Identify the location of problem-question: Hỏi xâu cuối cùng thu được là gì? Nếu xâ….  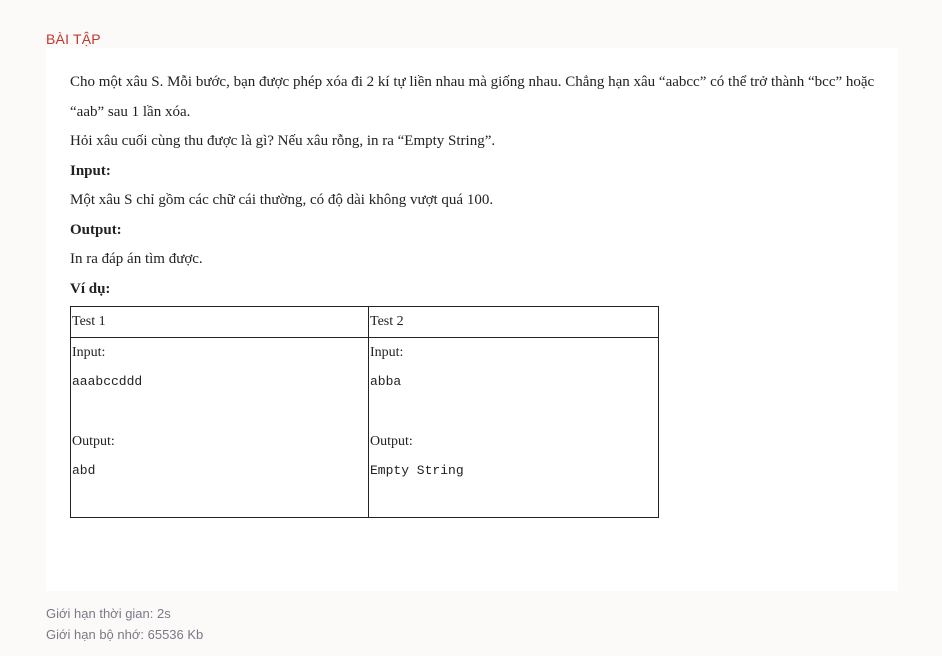
(283, 141).